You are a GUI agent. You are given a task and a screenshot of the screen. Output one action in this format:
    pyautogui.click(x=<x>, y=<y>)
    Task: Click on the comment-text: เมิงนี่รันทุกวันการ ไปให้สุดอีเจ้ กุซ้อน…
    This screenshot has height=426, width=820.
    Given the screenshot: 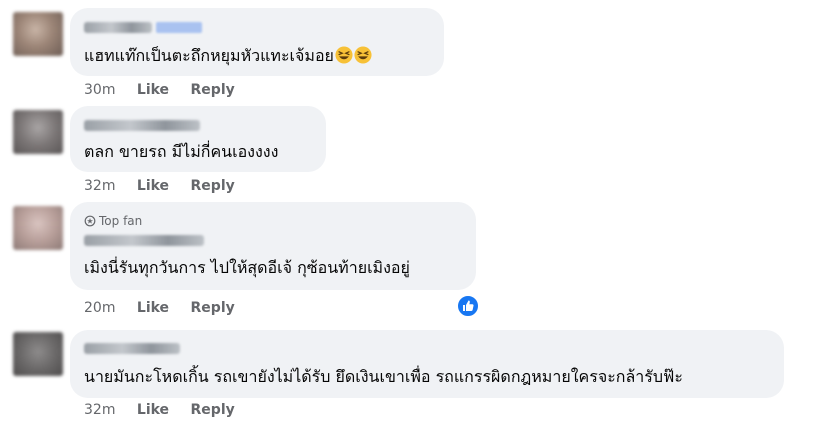 What is the action you would take?
    pyautogui.click(x=247, y=267)
    